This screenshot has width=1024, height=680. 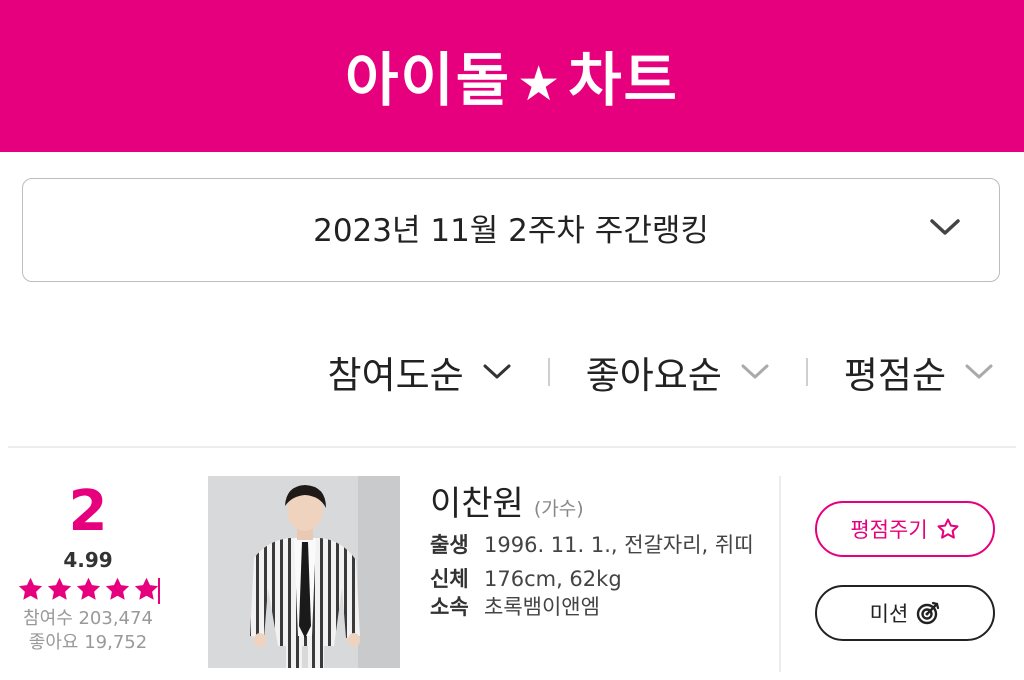 I want to click on info-row-body: 신체 176cm, 62kg, so click(x=600, y=579).